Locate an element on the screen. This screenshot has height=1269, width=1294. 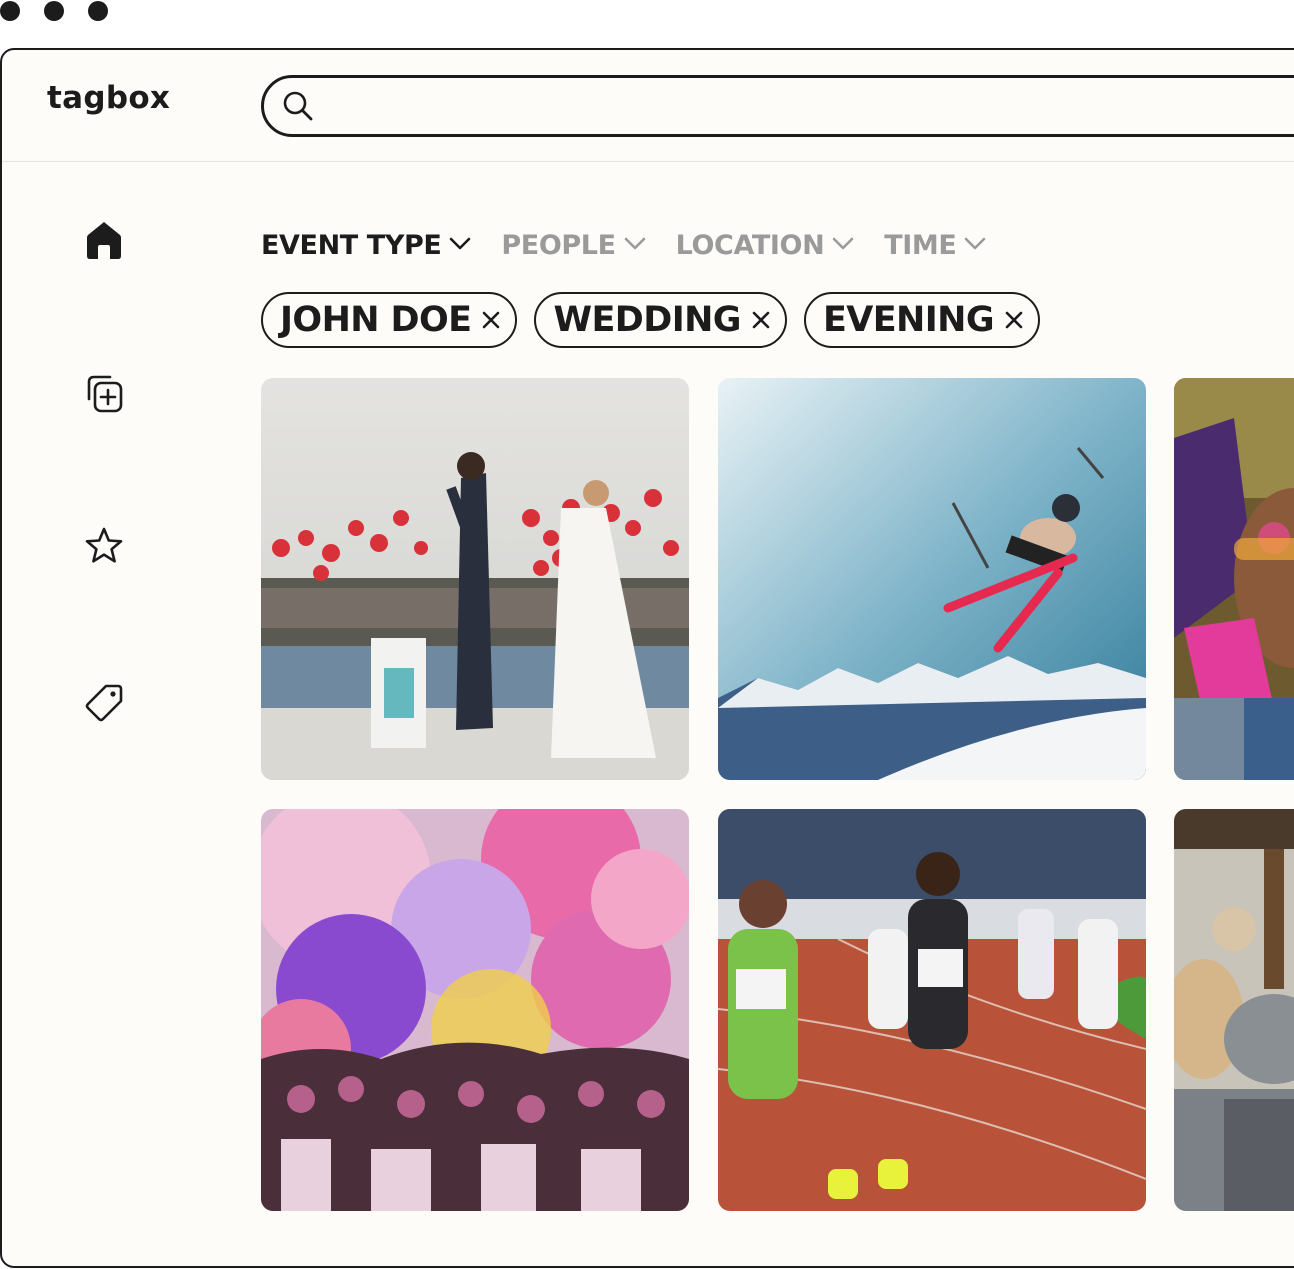
filter-label: EVENT TYPE is located at coordinates (351, 245).